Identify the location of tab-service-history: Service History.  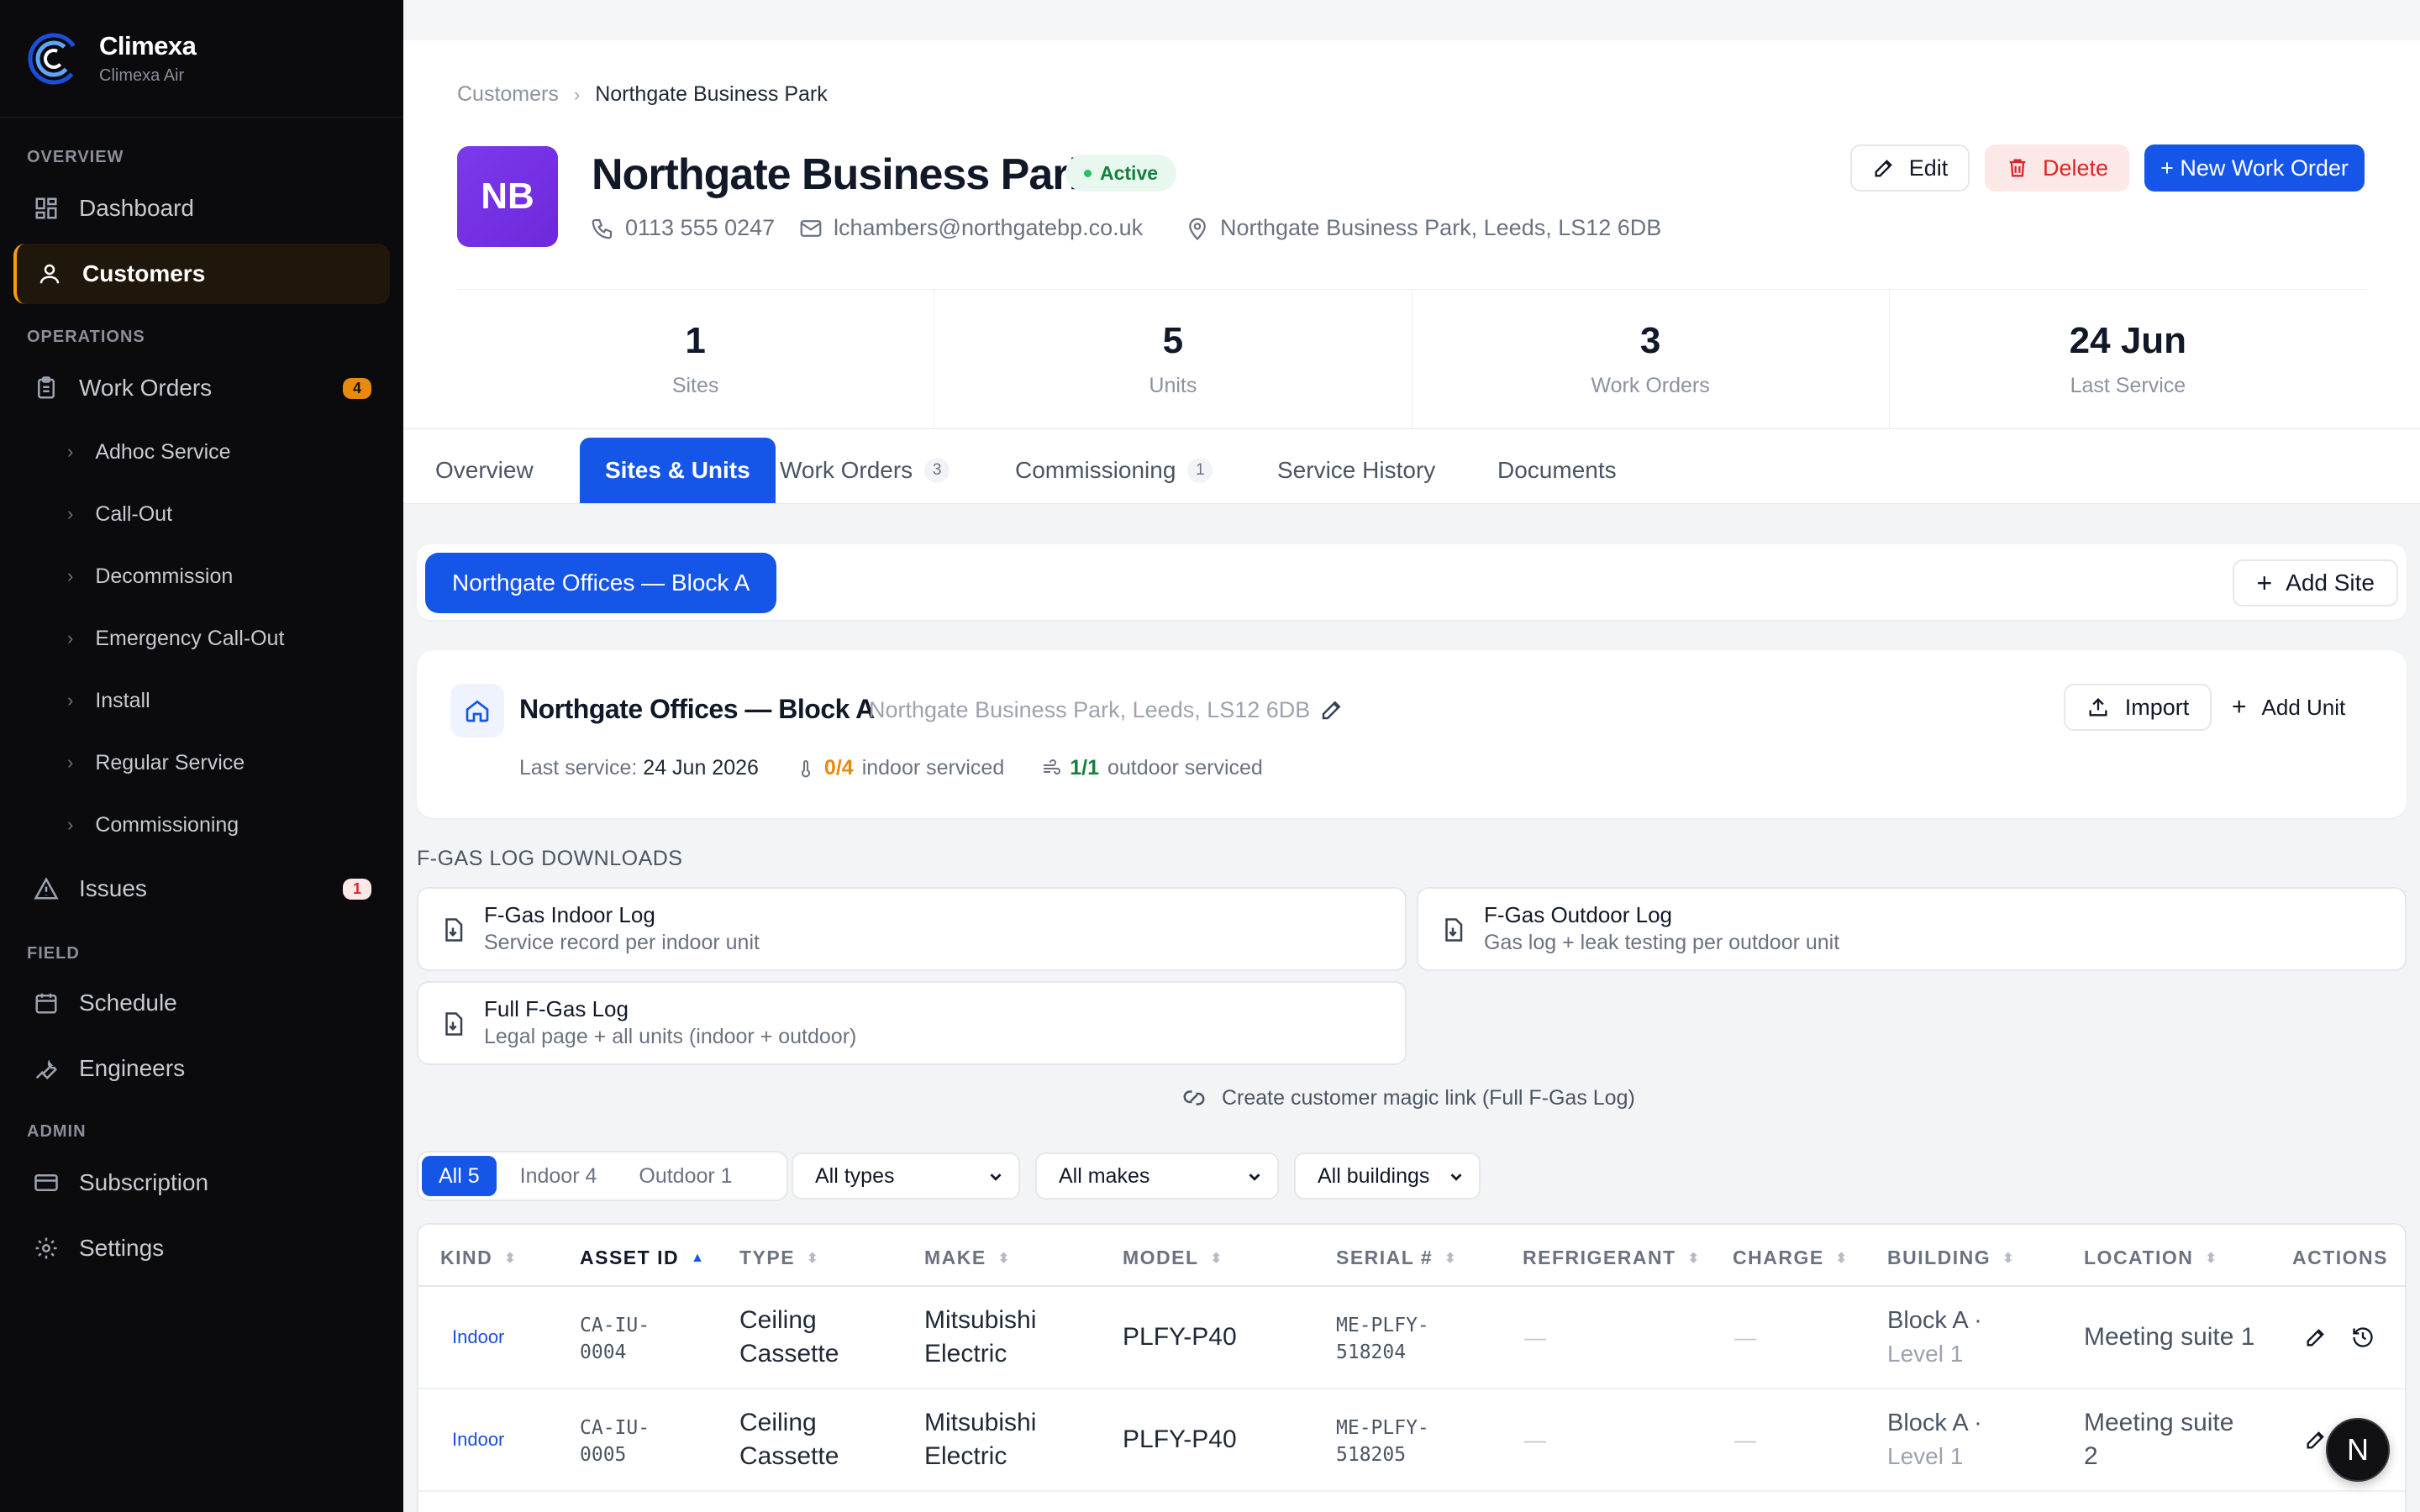
(1356, 470).